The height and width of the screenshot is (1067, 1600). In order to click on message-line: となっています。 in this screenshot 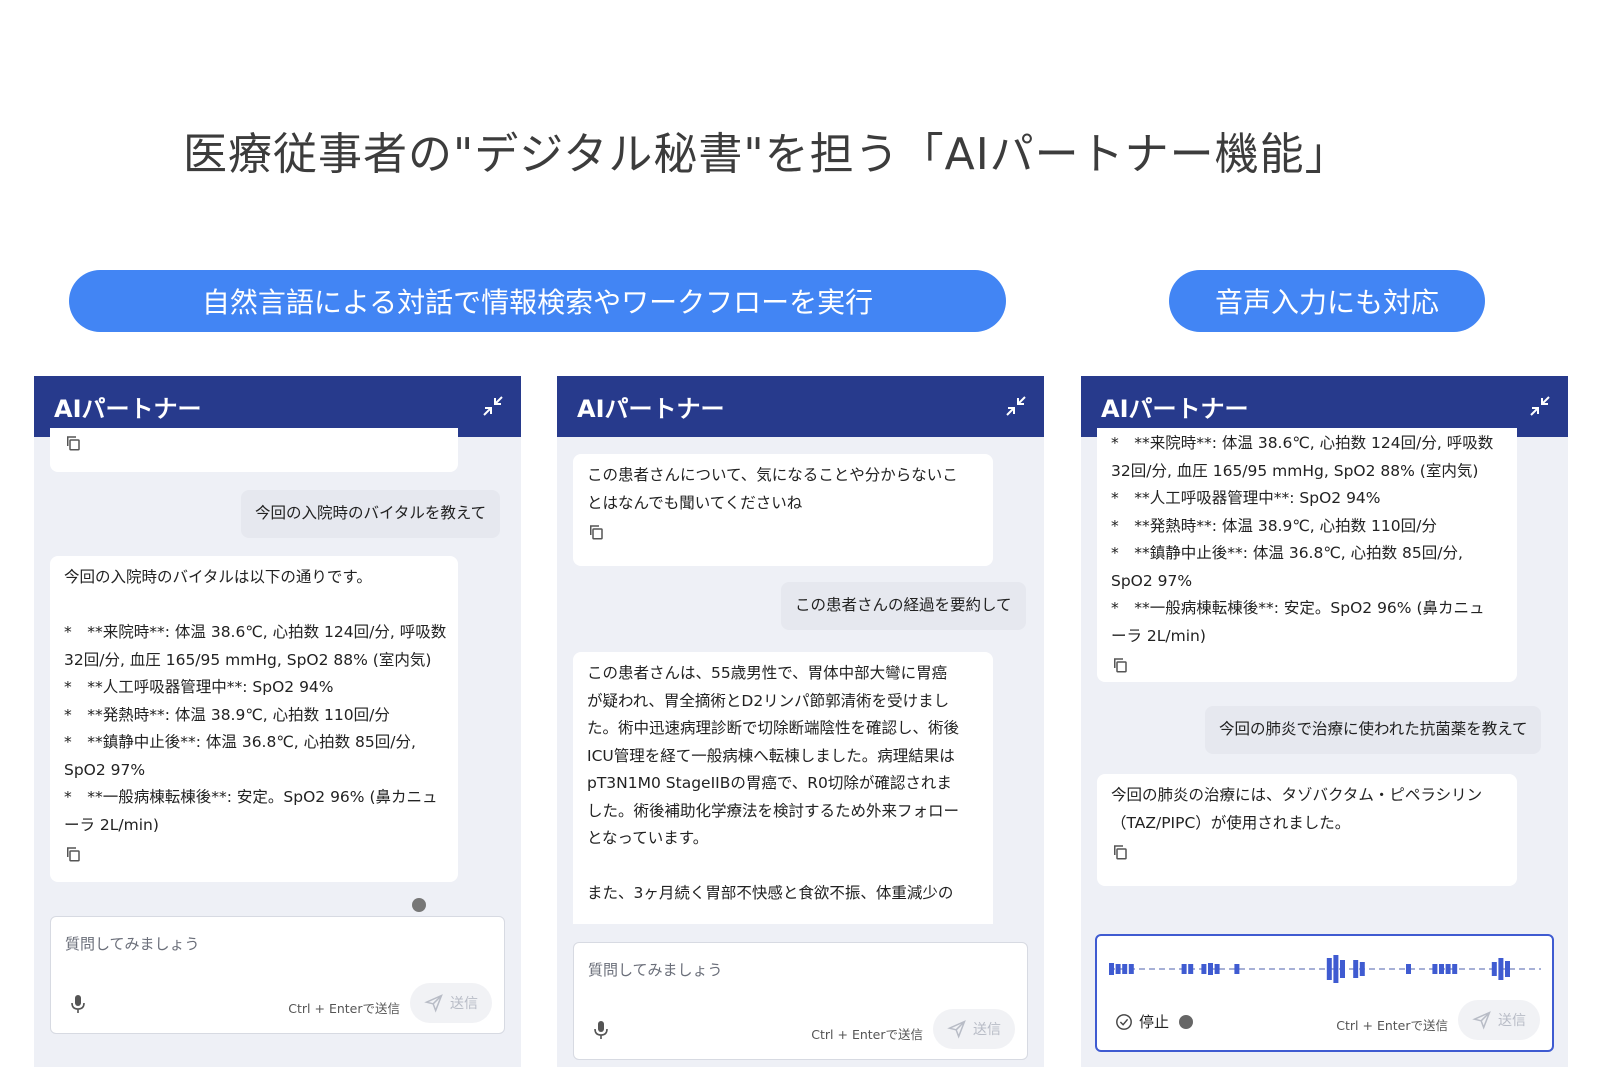, I will do `click(648, 838)`.